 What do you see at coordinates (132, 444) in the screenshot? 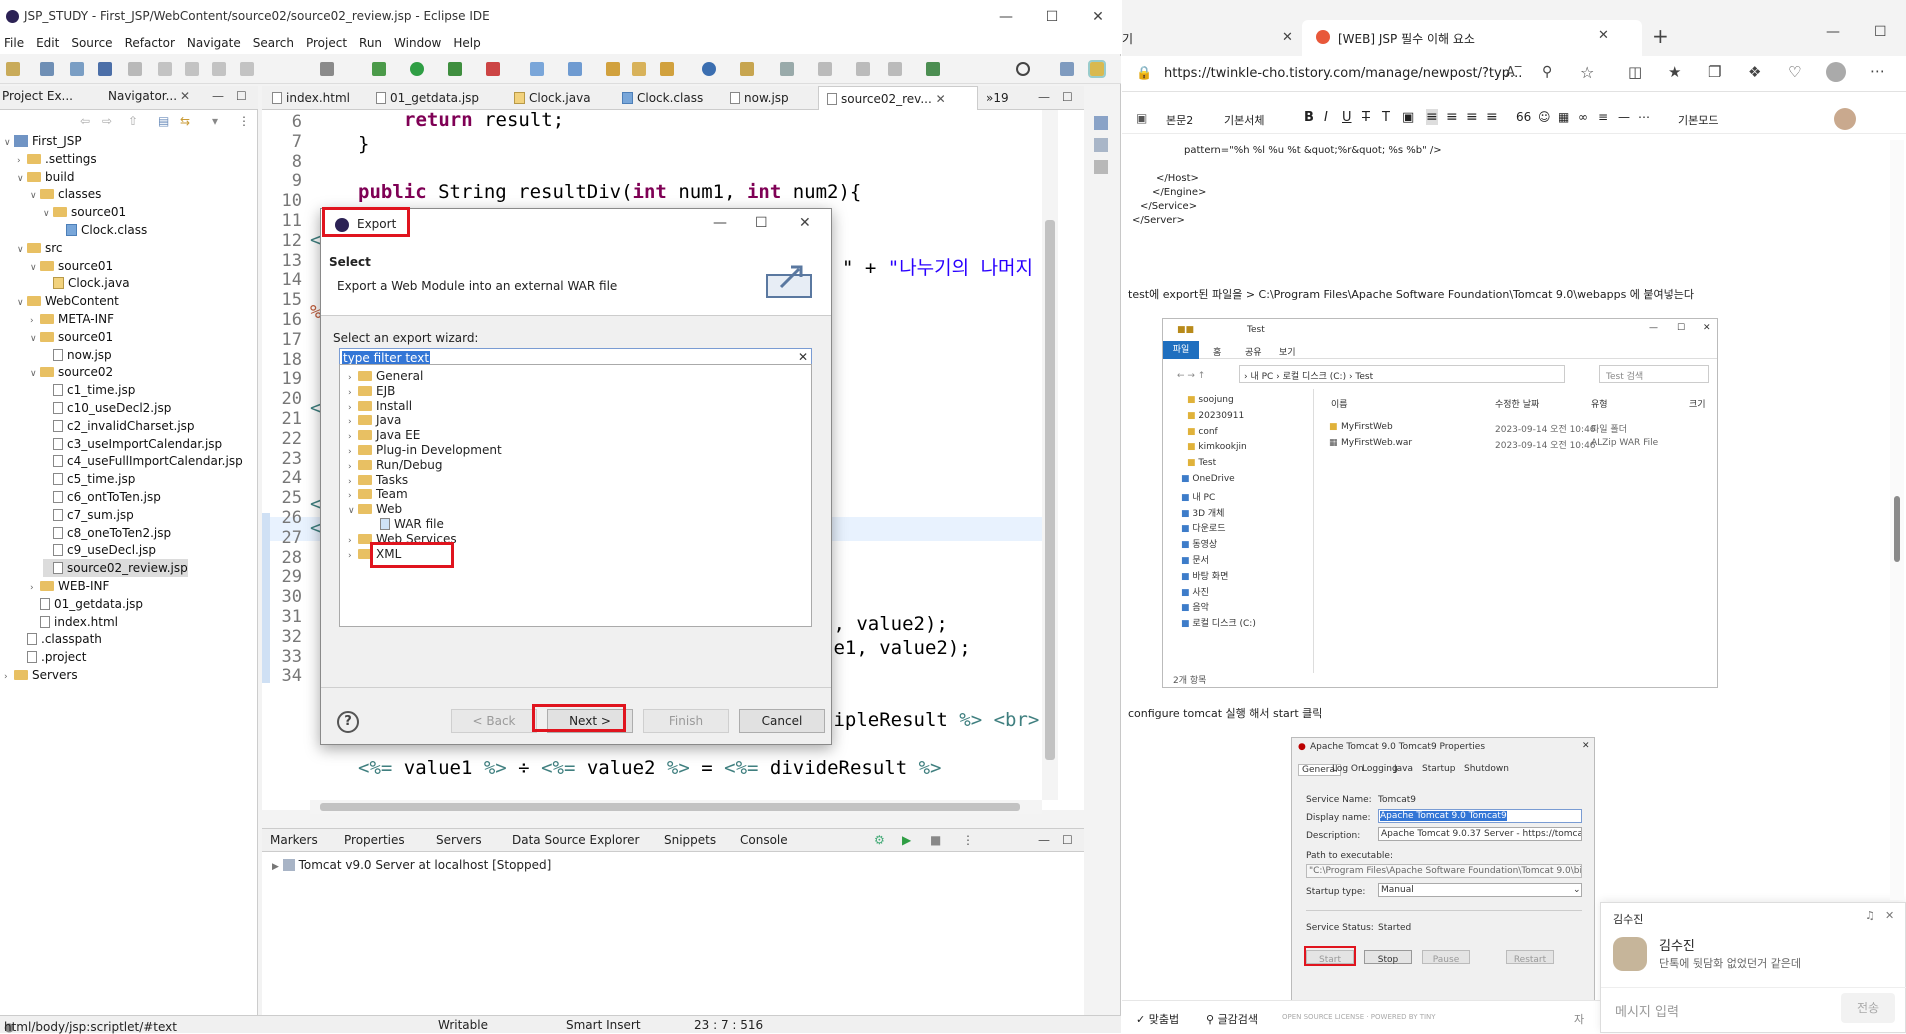
I see `tree-item: c3_useImportCalendar.jsp` at bounding box center [132, 444].